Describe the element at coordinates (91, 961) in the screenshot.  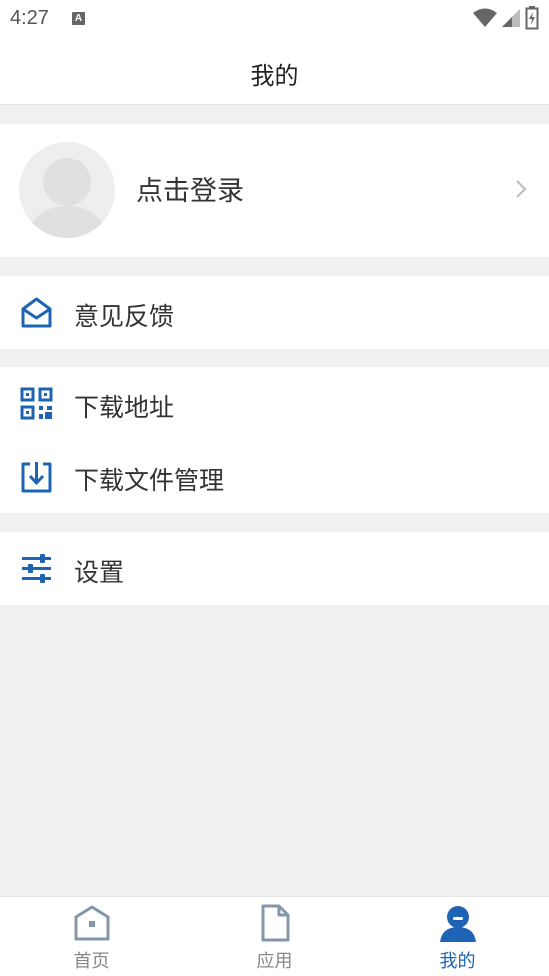
I see `tab-label: 首页` at that location.